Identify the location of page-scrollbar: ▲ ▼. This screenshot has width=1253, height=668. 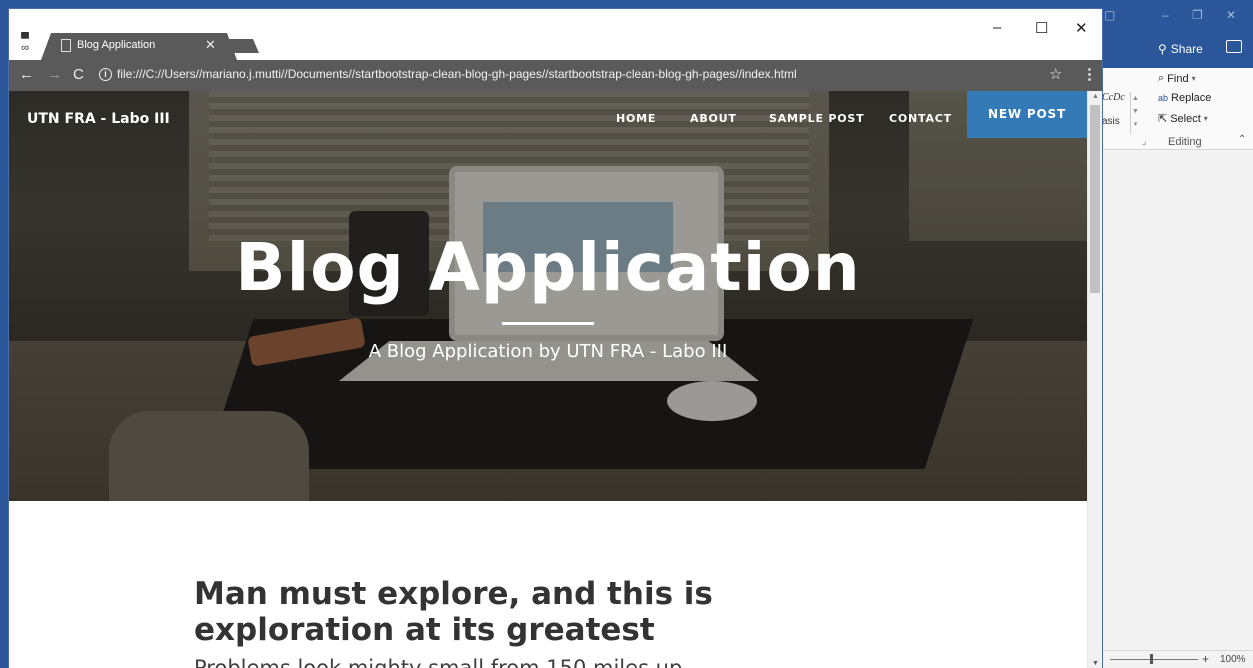
(1094, 379).